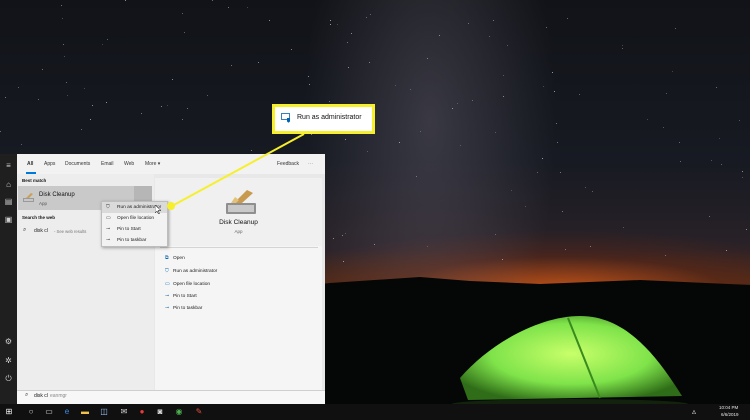 The image size is (750, 420). I want to click on action-pin-to-taskbar: ⊸ Pin to taskbar, so click(183, 308).